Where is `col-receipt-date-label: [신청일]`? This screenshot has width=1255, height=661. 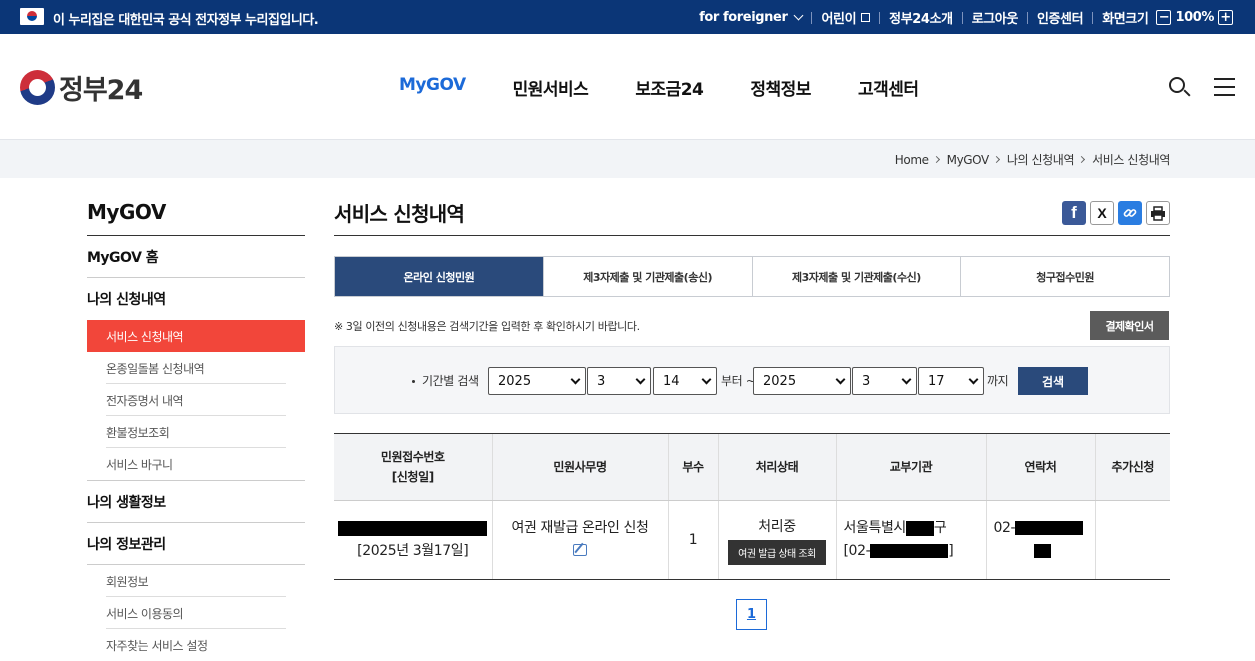
col-receipt-date-label: [신청일] is located at coordinates (412, 477).